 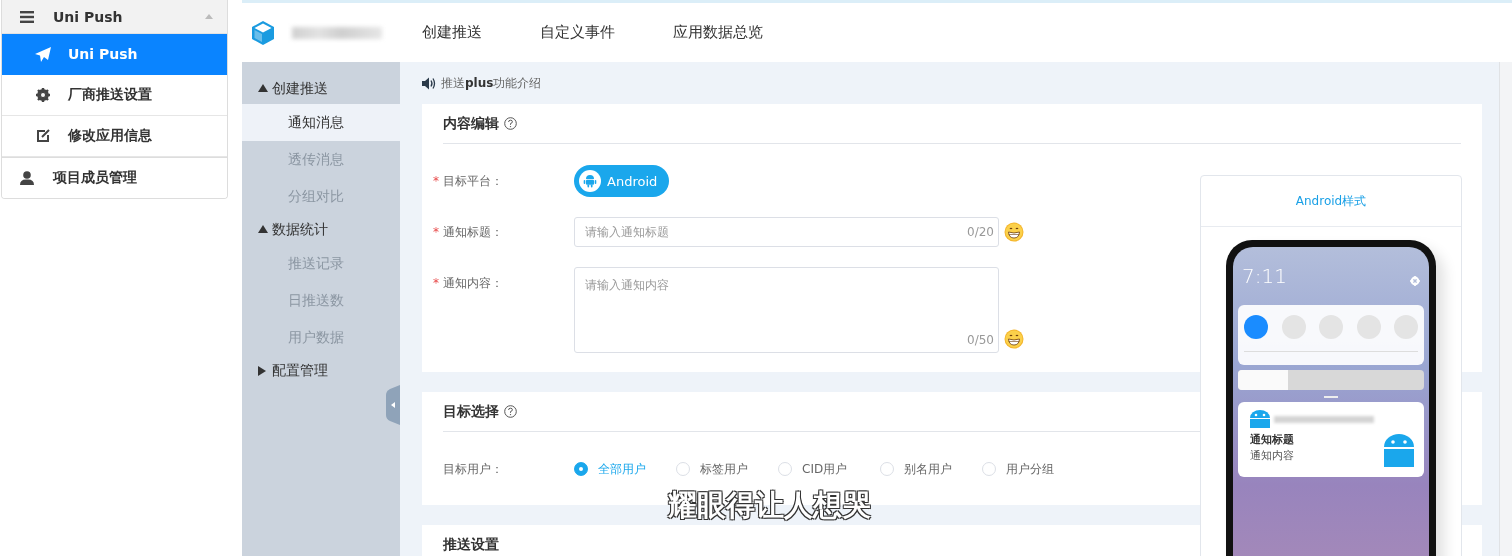 What do you see at coordinates (263, 32) in the screenshot?
I see `cube-icon` at bounding box center [263, 32].